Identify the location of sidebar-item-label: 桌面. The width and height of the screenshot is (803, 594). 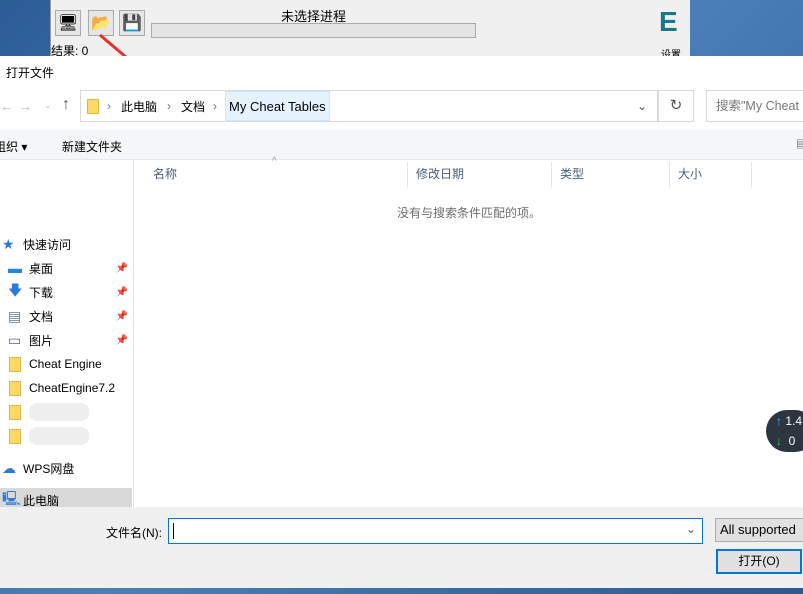
(41, 268).